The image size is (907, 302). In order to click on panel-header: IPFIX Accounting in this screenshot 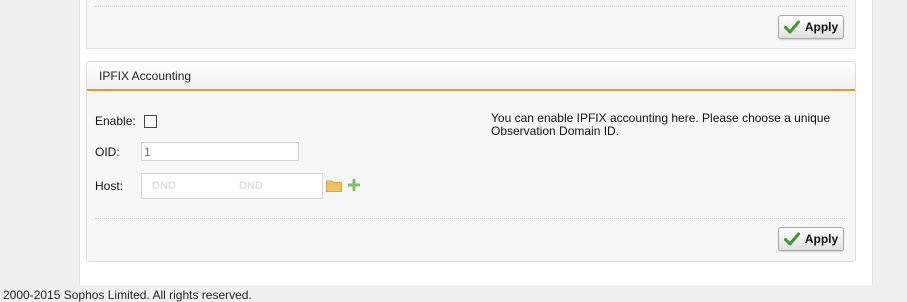, I will do `click(471, 76)`.